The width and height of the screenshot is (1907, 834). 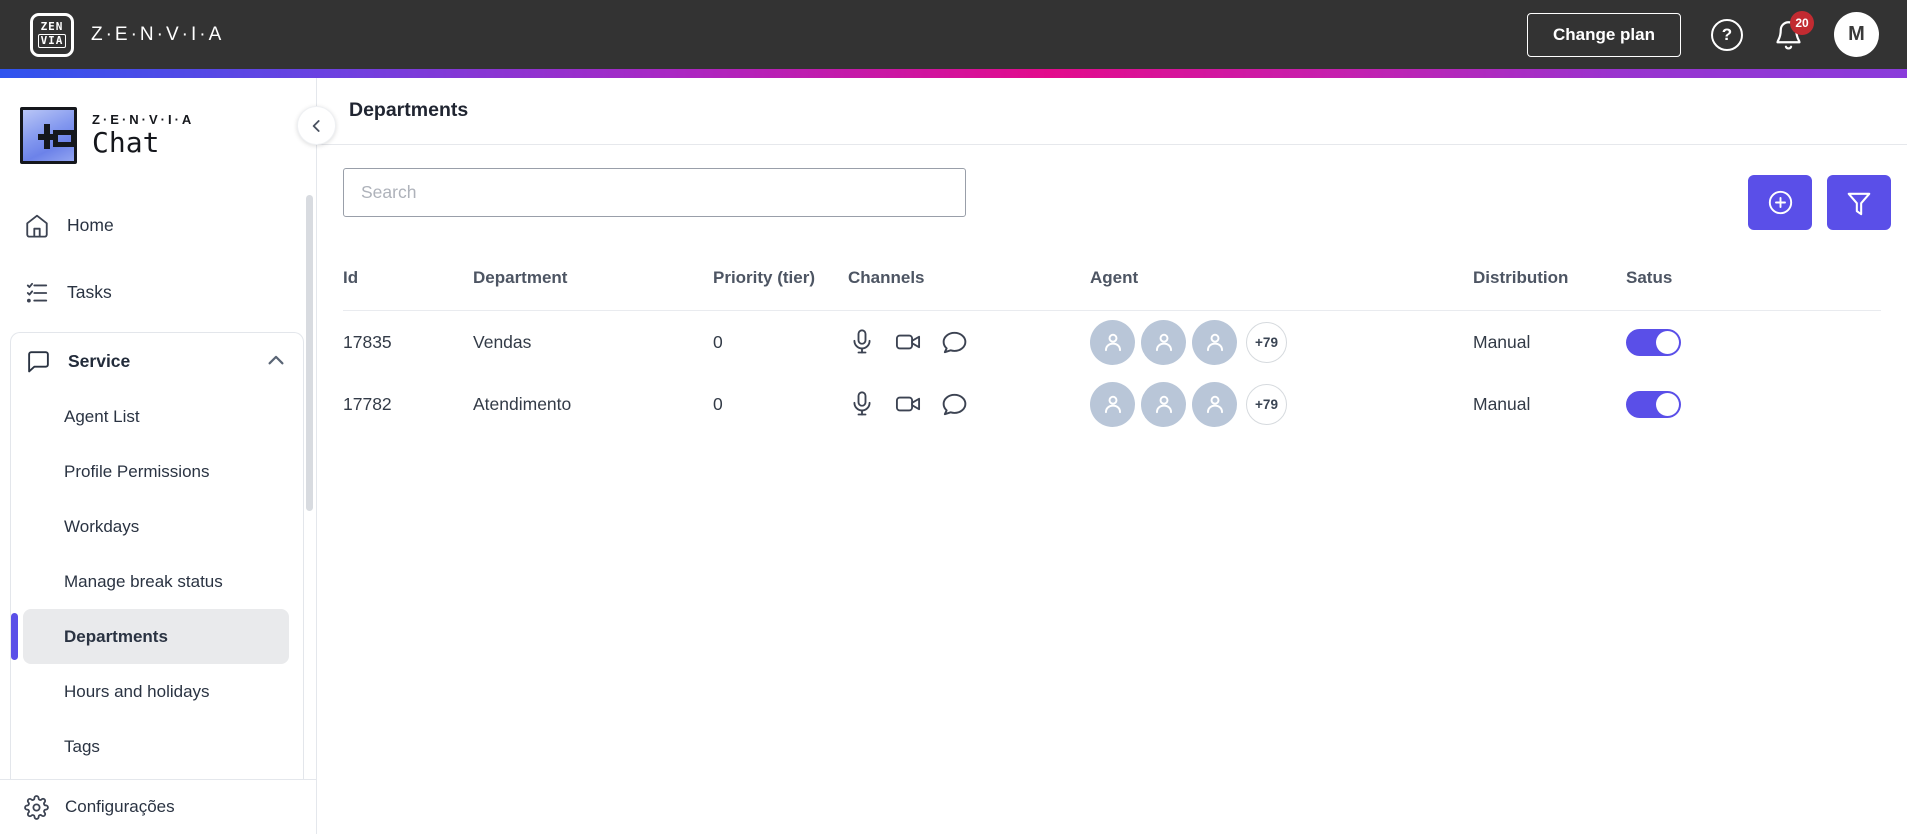 I want to click on home-icon, so click(x=37, y=226).